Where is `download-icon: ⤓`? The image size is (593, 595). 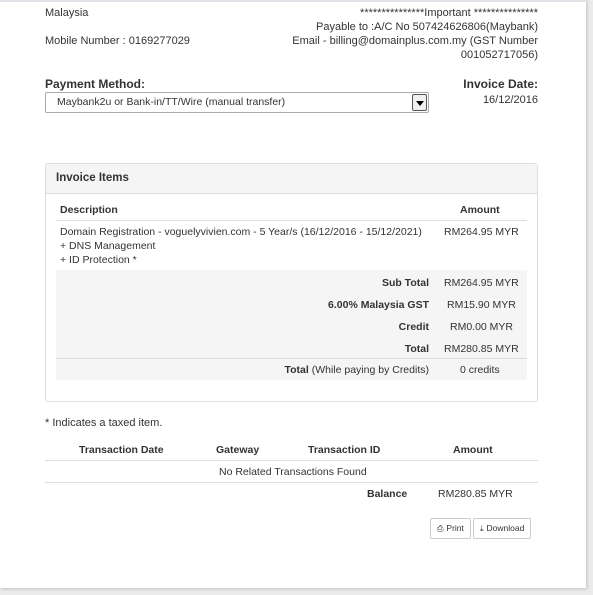
download-icon: ⤓ is located at coordinates (482, 528).